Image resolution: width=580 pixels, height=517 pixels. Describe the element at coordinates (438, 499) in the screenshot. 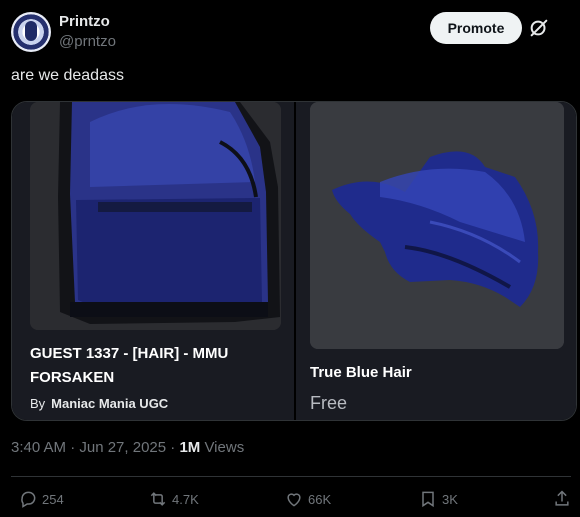

I see `bookmark-button: 3K` at that location.